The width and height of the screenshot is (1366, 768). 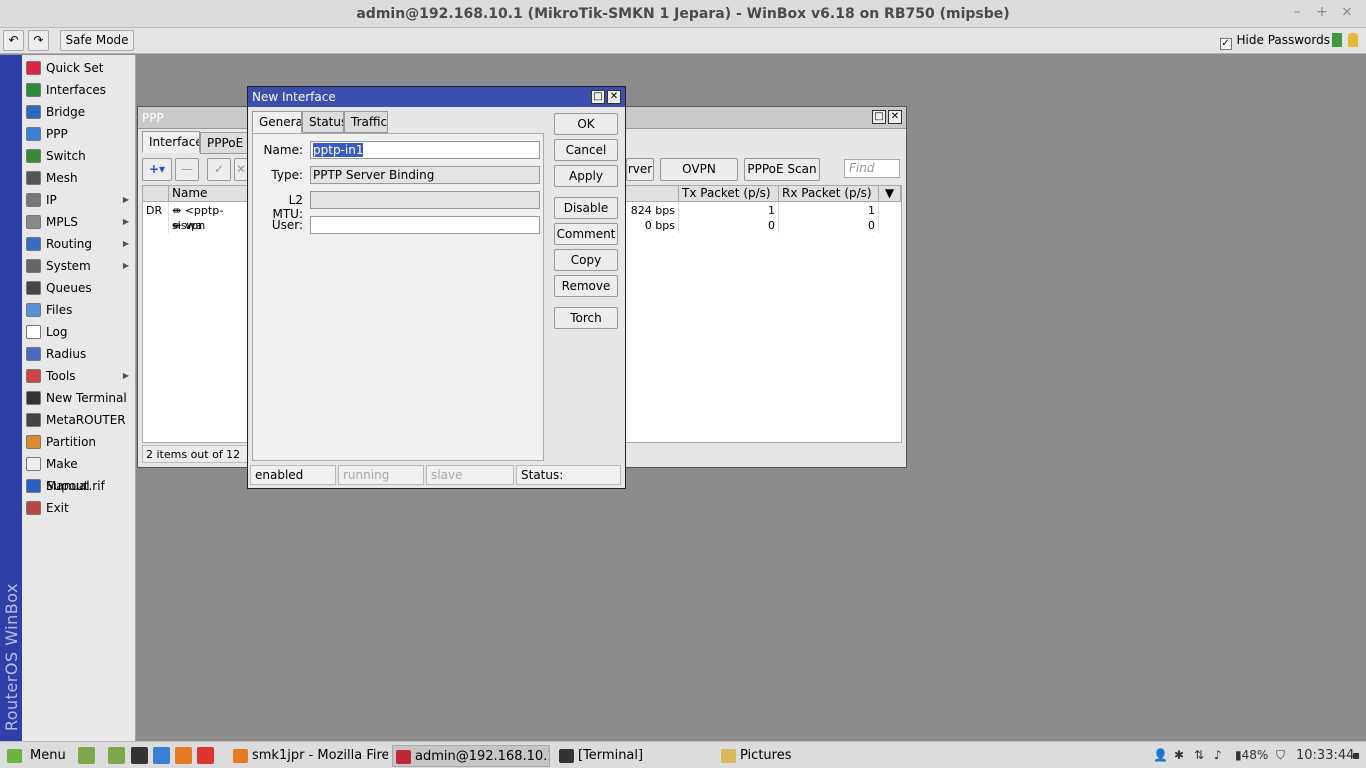 What do you see at coordinates (78, 200) in the screenshot?
I see `sidebar-item-ip: IP ▶` at bounding box center [78, 200].